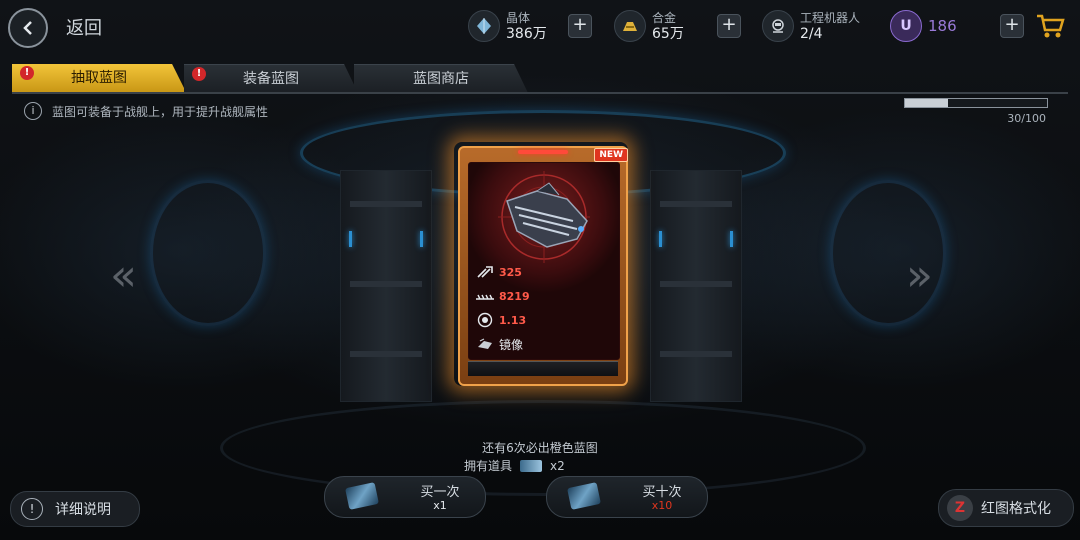  What do you see at coordinates (514, 465) in the screenshot?
I see `own-items-row: 拥有道具 x2` at bounding box center [514, 465].